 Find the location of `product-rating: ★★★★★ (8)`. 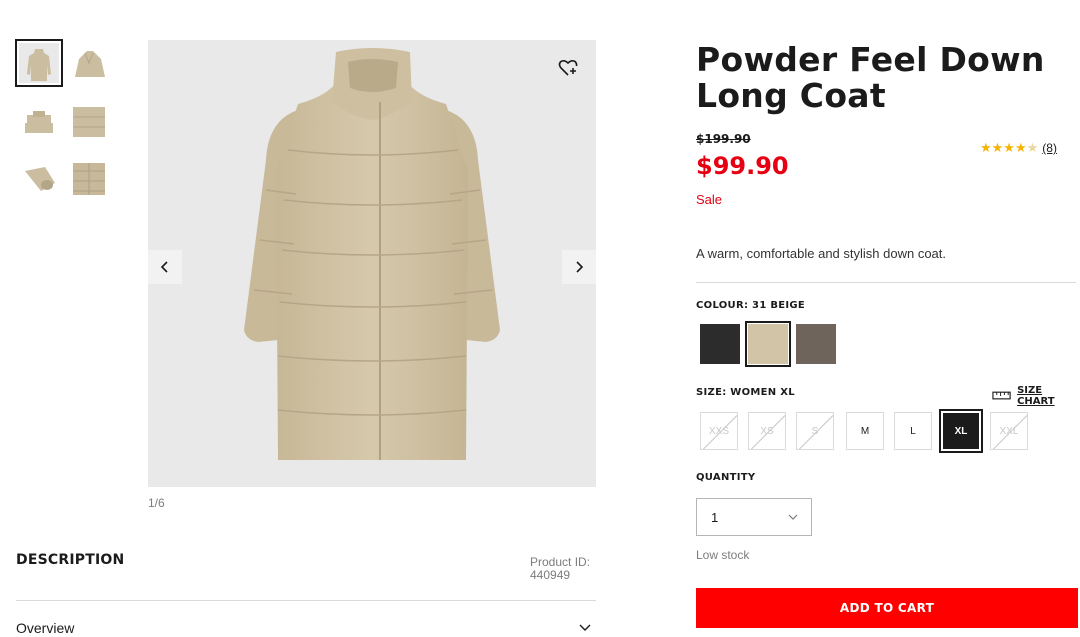

product-rating: ★★★★★ (8) is located at coordinates (1018, 148).